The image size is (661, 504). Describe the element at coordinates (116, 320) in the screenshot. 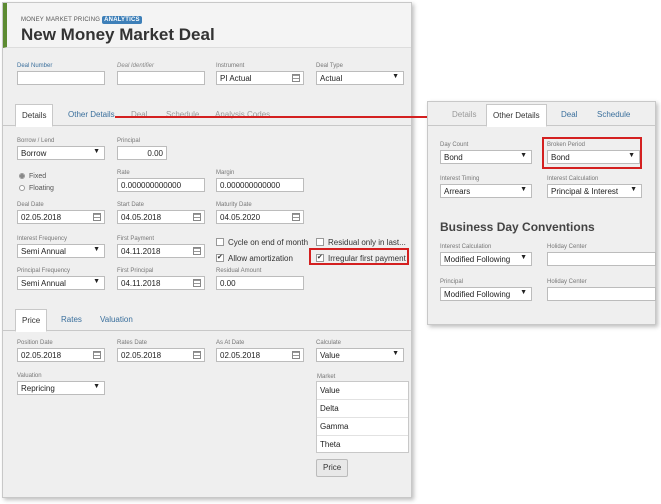

I see `tab-valuation: Valuation` at that location.